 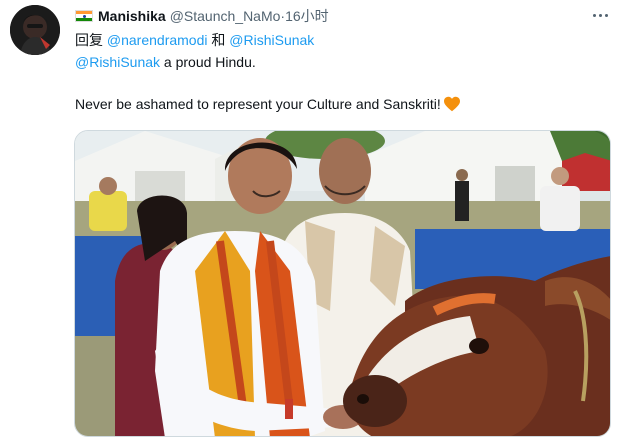 I want to click on avatar, so click(x=35, y=30).